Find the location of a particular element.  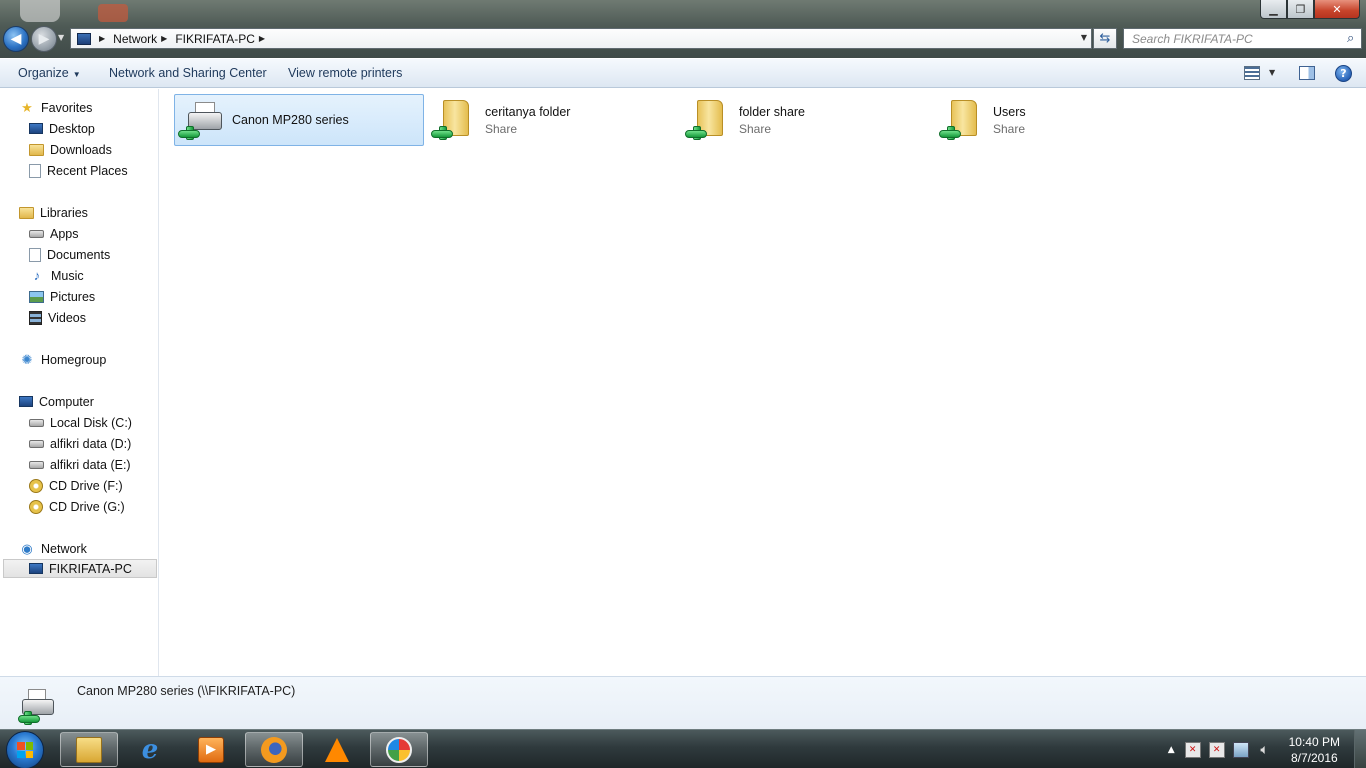

change-view-icon is located at coordinates (1252, 73).